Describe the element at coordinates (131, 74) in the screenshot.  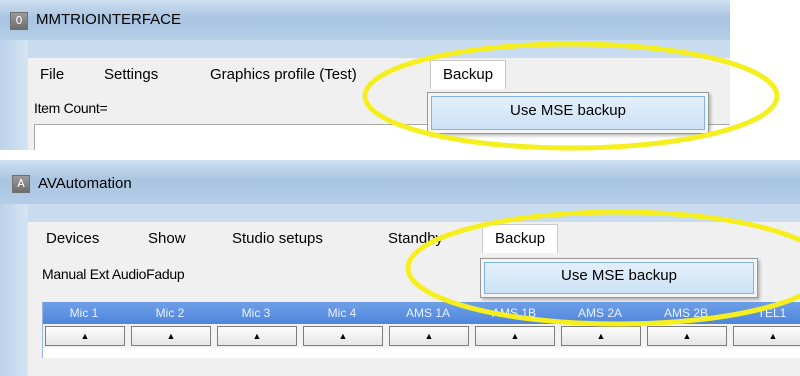
I see `menu-settings: Settings` at that location.